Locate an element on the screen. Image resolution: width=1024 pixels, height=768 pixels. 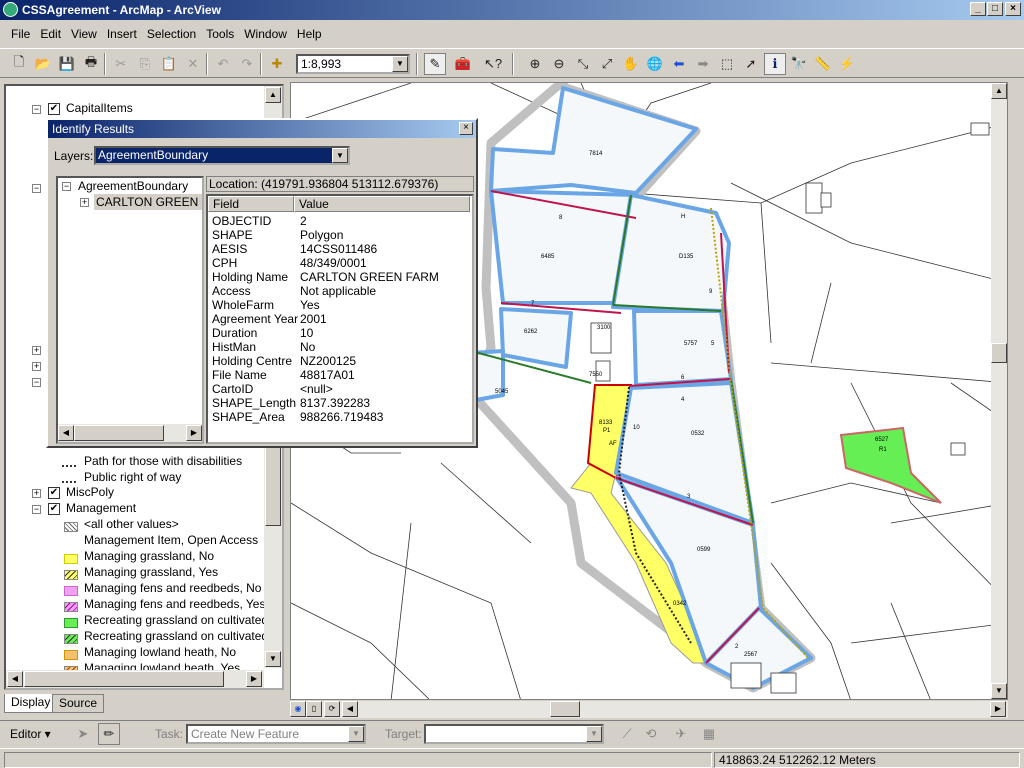
fixed-zoom-in-icon: ⤡ is located at coordinates (583, 64).